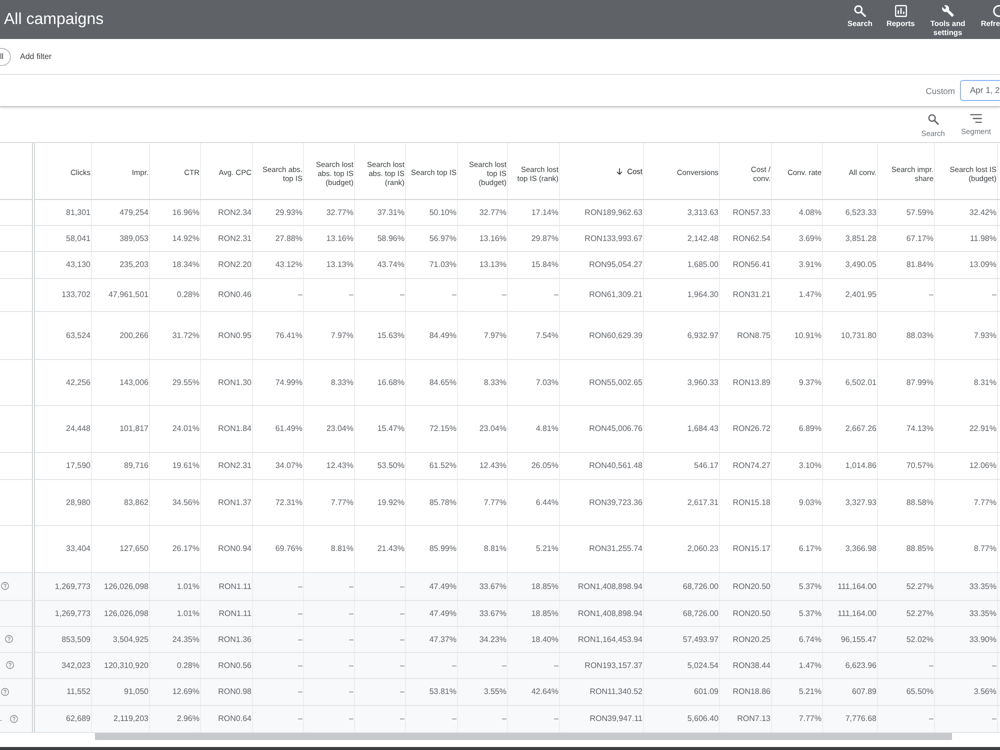 The width and height of the screenshot is (1000, 750). Describe the element at coordinates (796, 465) in the screenshot. I see `table-cell: 3.10%` at that location.